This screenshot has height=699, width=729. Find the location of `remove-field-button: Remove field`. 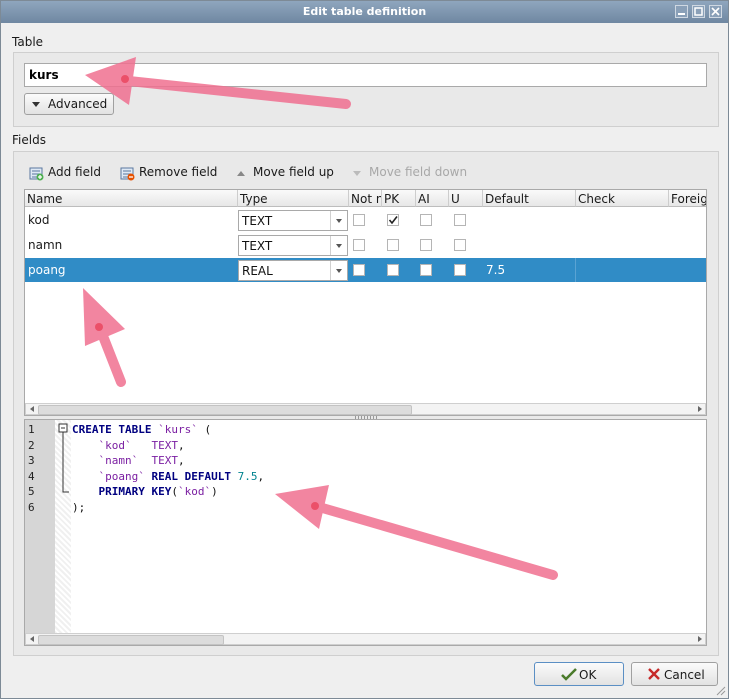

remove-field-button: Remove field is located at coordinates (169, 173).